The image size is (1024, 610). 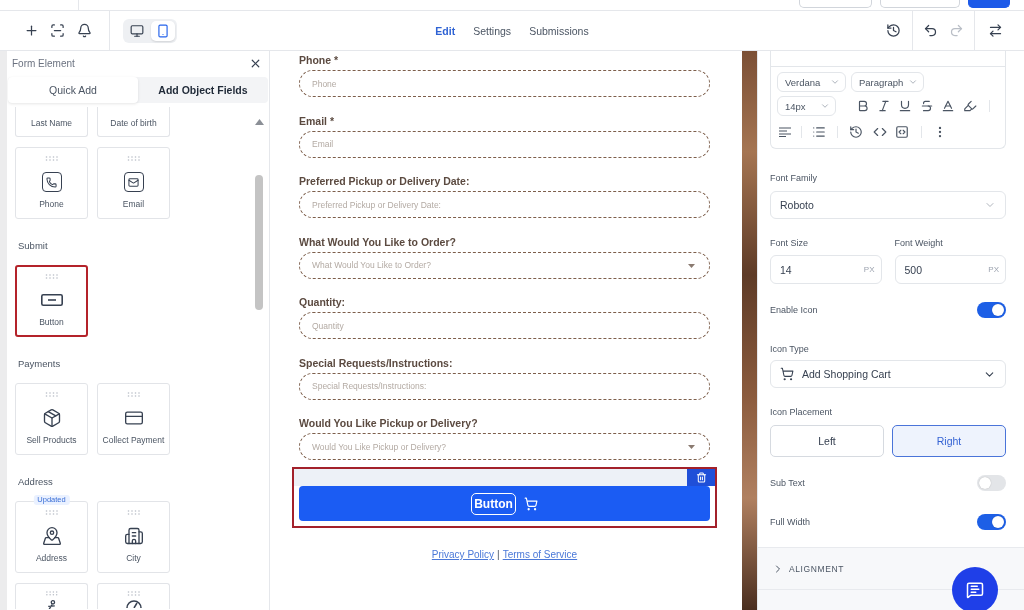 I want to click on select-field: What Would You Like to Order?, so click(x=504, y=265).